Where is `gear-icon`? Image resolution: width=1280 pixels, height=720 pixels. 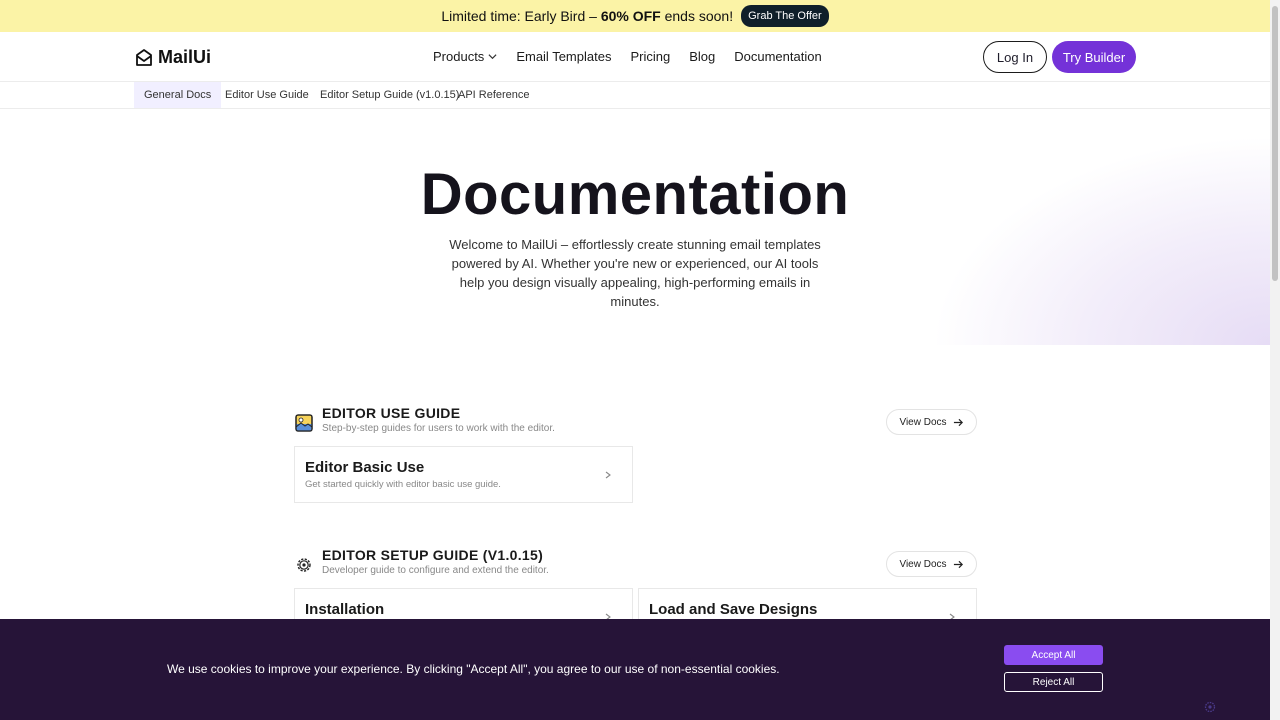 gear-icon is located at coordinates (304, 565).